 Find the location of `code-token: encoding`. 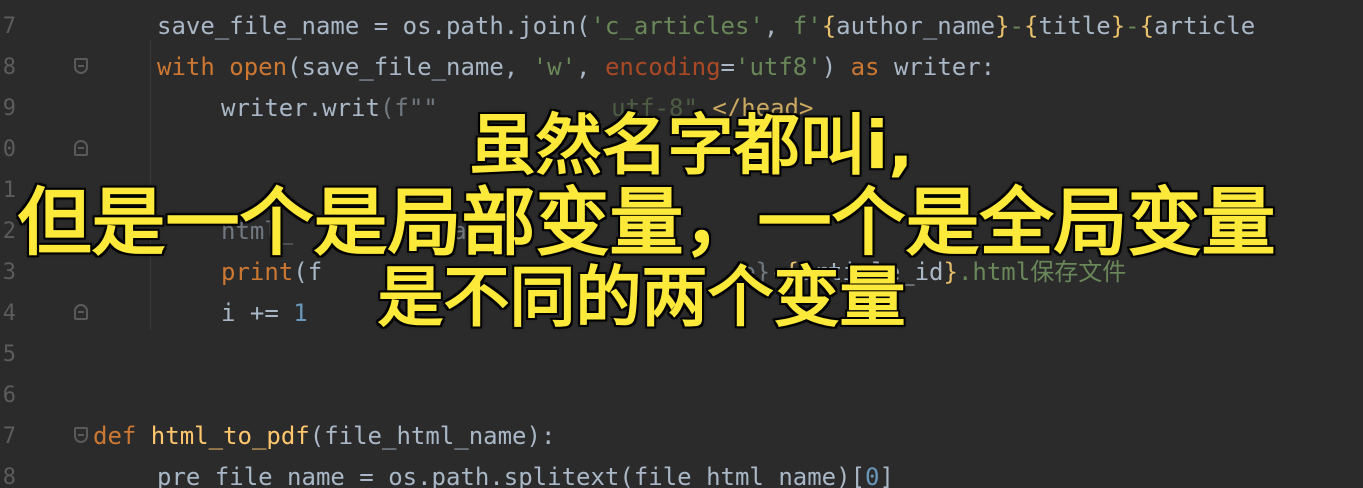

code-token: encoding is located at coordinates (662, 67).